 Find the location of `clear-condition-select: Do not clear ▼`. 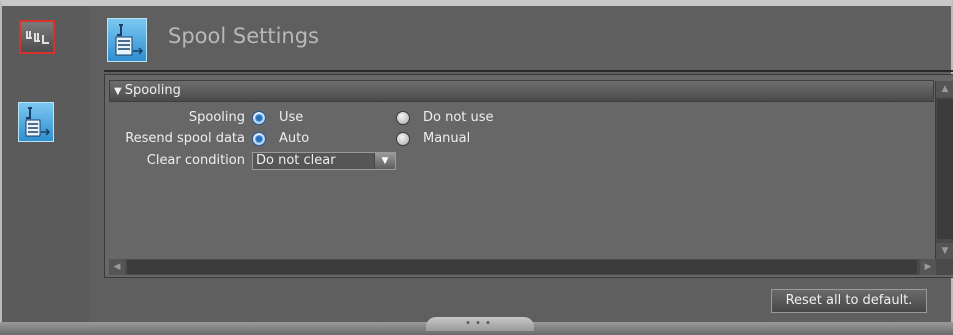

clear-condition-select: Do not clear ▼ is located at coordinates (324, 161).